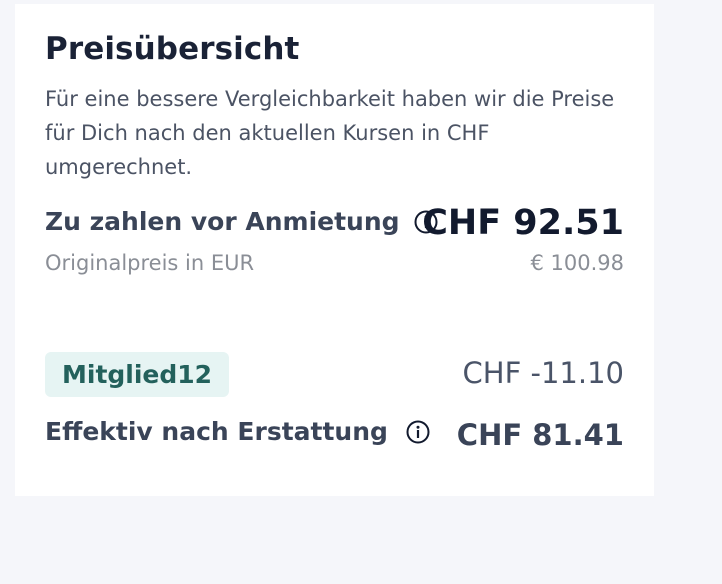 The width and height of the screenshot is (722, 584). What do you see at coordinates (137, 374) in the screenshot?
I see `discount-code-badge: Mitglied12` at bounding box center [137, 374].